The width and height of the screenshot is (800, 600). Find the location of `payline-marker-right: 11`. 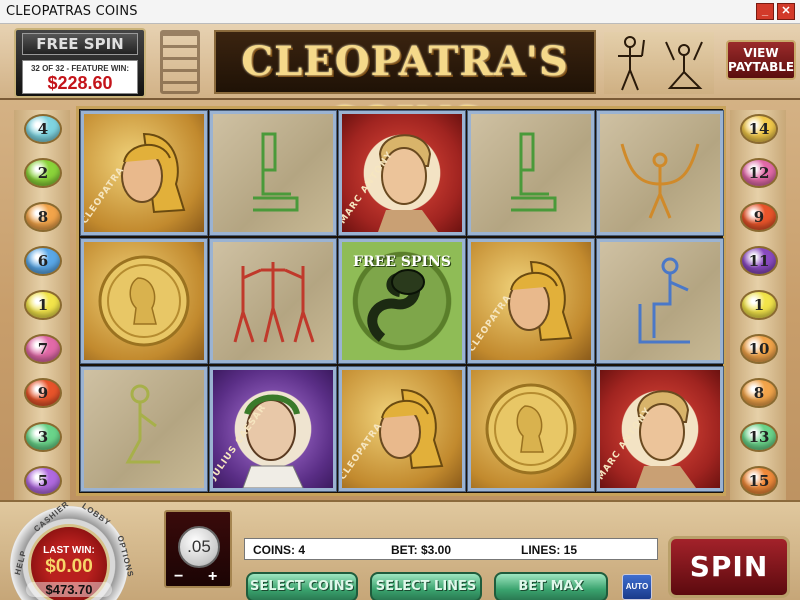

payline-marker-right: 11 is located at coordinates (759, 261).